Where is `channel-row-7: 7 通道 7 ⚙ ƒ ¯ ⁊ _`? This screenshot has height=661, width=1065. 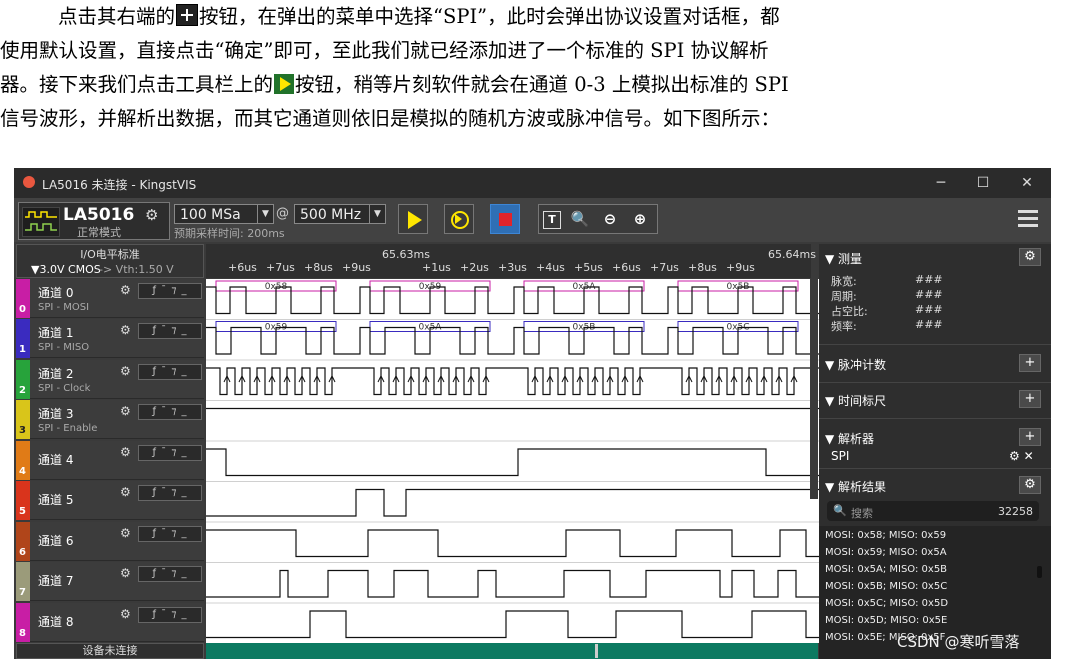 channel-row-7: 7 通道 7 ⚙ ƒ ¯ ⁊ _ is located at coordinates (110, 581).